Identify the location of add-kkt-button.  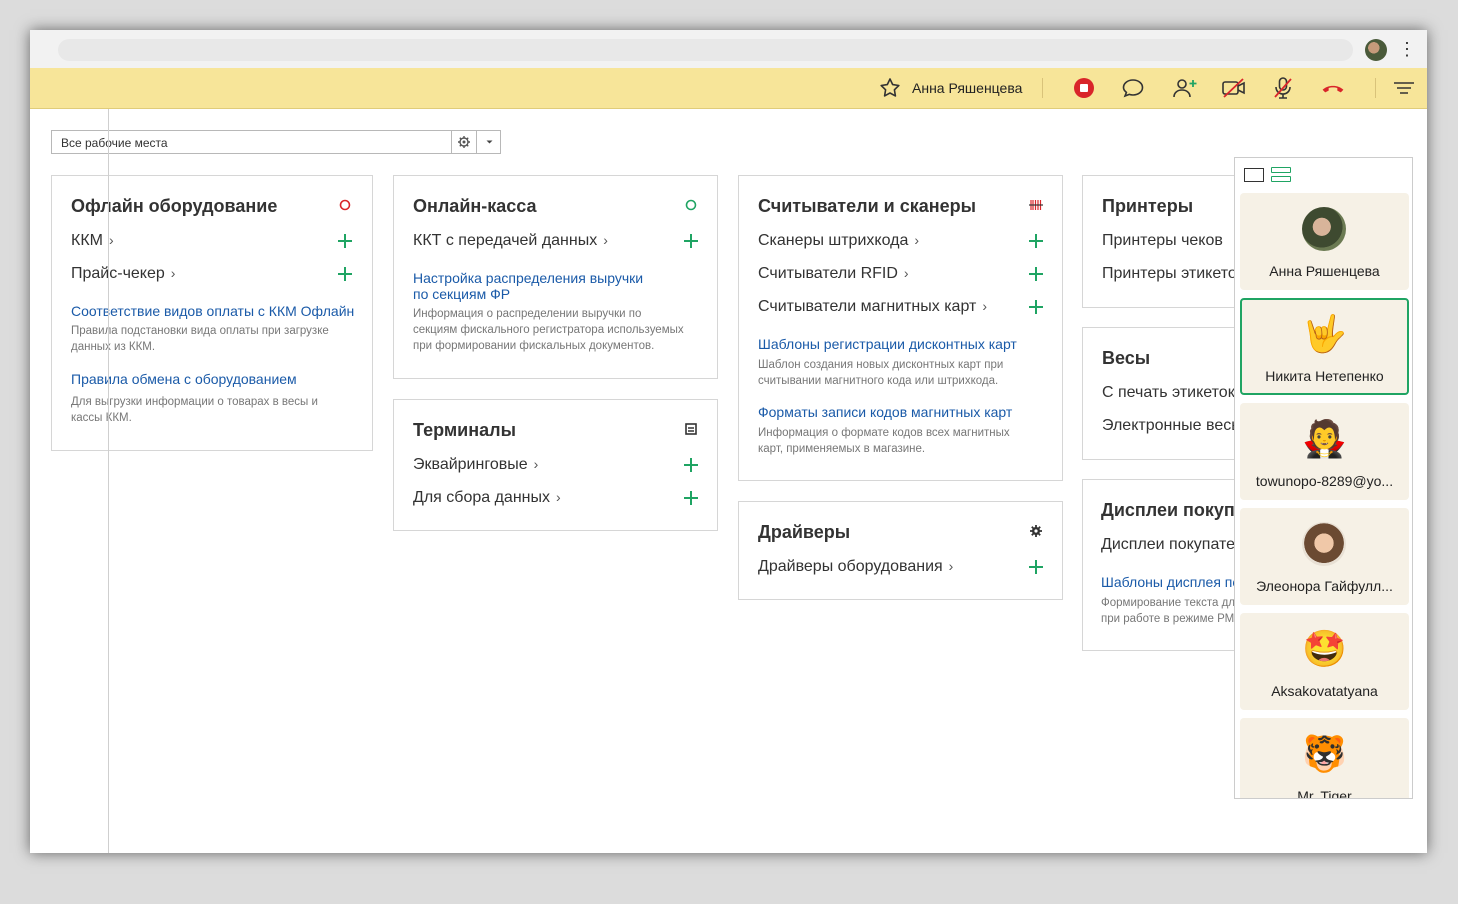
(691, 241).